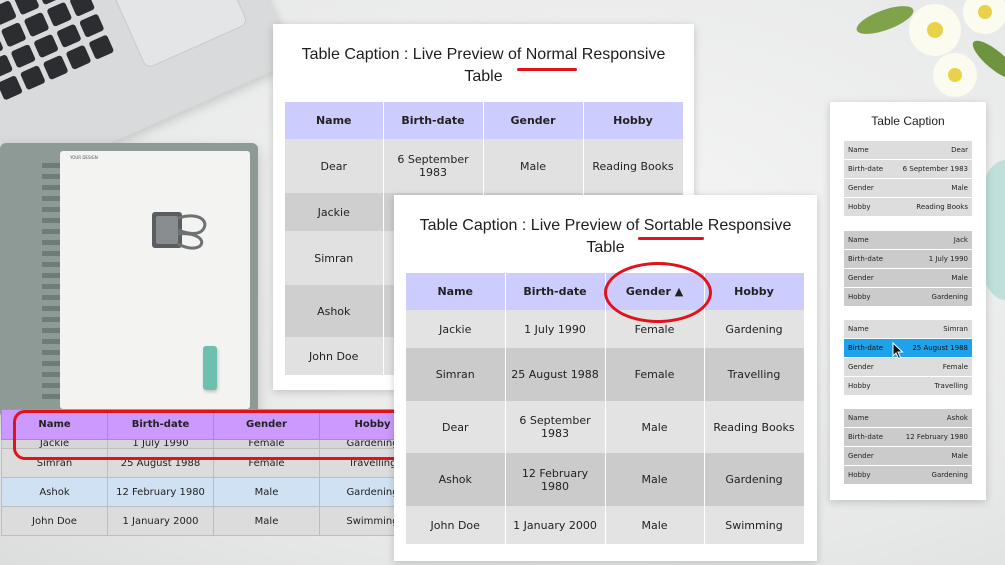 This screenshot has height=565, width=1005. Describe the element at coordinates (129, 280) in the screenshot. I see `notebook-illustration: YOUR DESIGN` at that location.